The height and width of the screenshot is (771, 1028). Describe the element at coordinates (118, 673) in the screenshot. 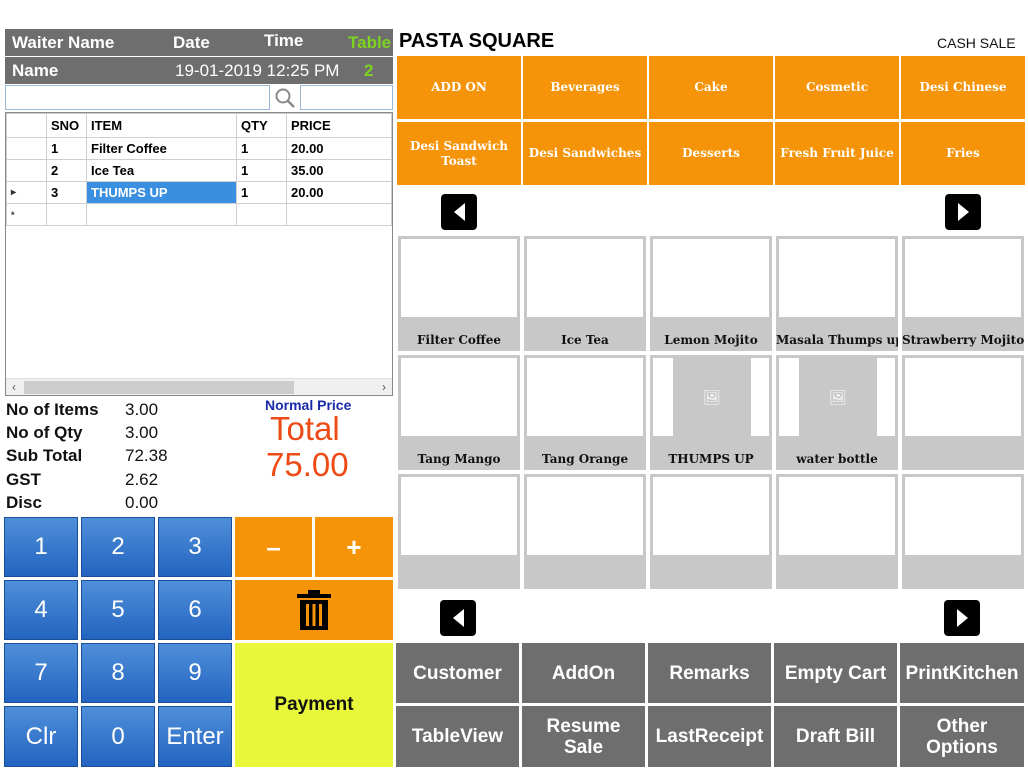

I see `key-8: 8` at that location.